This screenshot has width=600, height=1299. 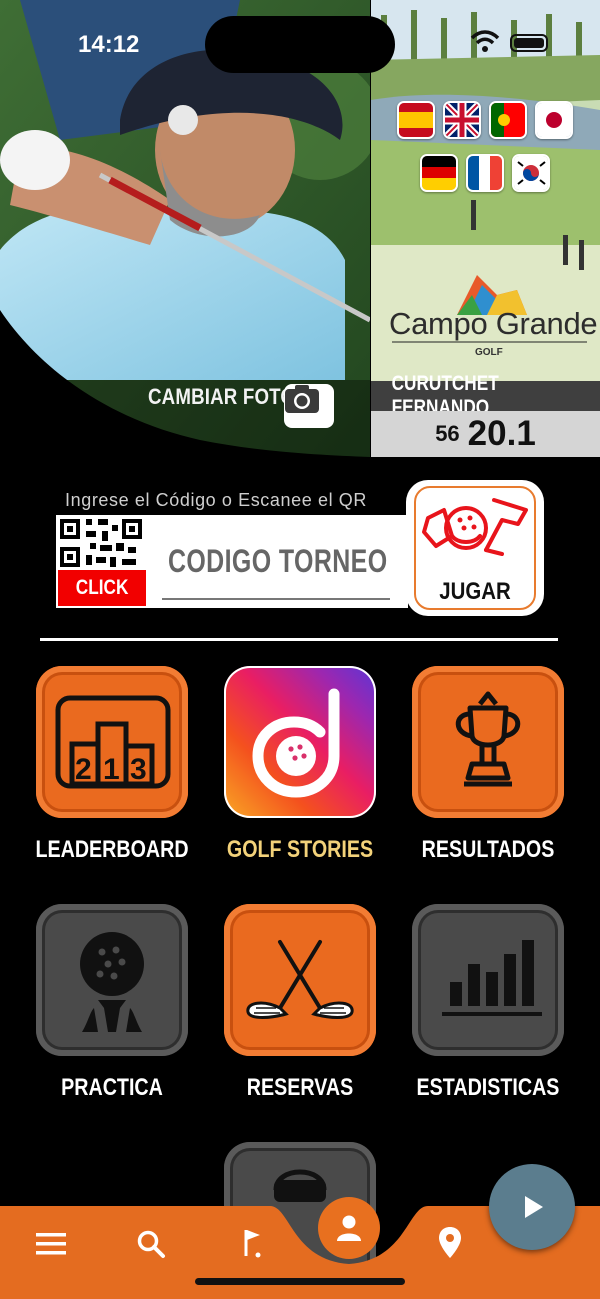 What do you see at coordinates (112, 1087) in the screenshot?
I see `practice-label: PRACTICA` at bounding box center [112, 1087].